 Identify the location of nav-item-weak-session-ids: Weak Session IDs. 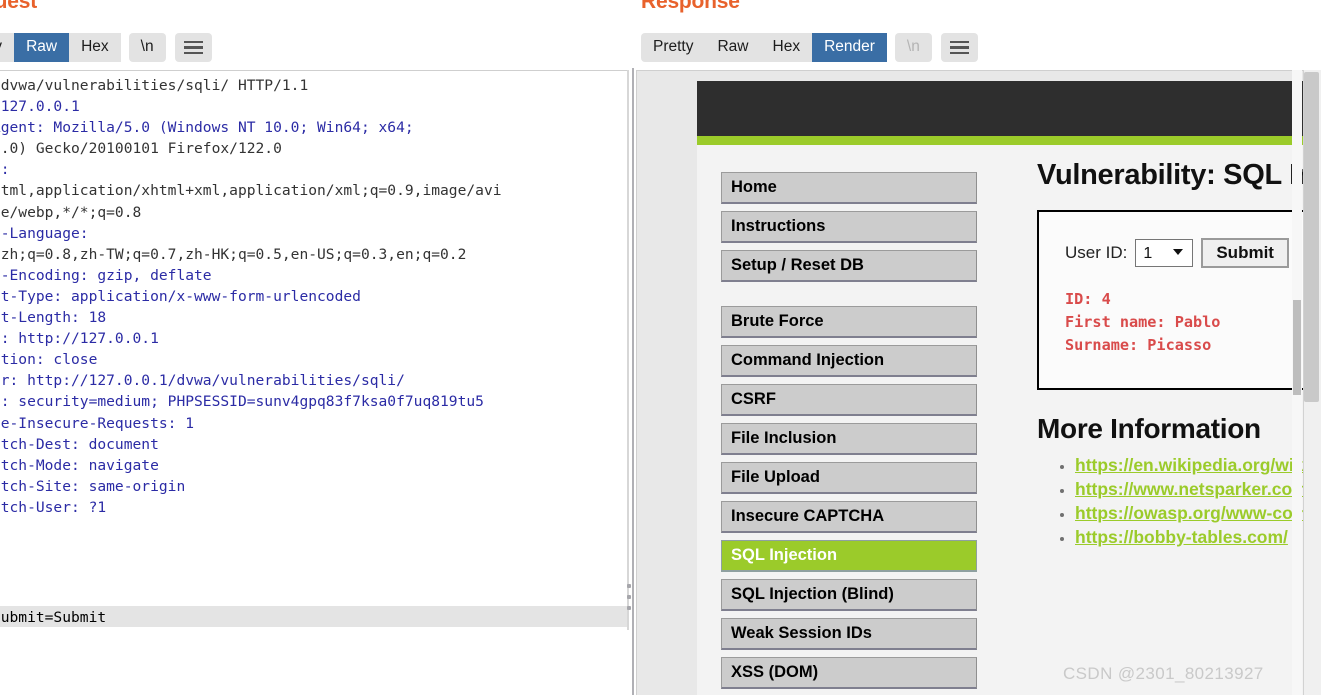
(849, 634).